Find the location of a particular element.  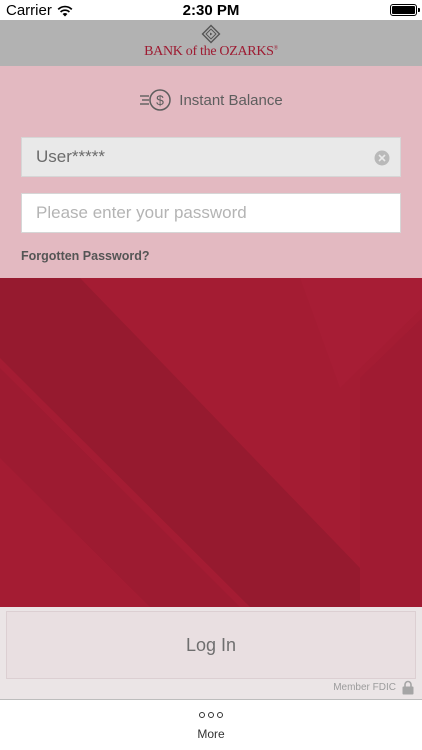

username-field: User***** is located at coordinates (211, 157).